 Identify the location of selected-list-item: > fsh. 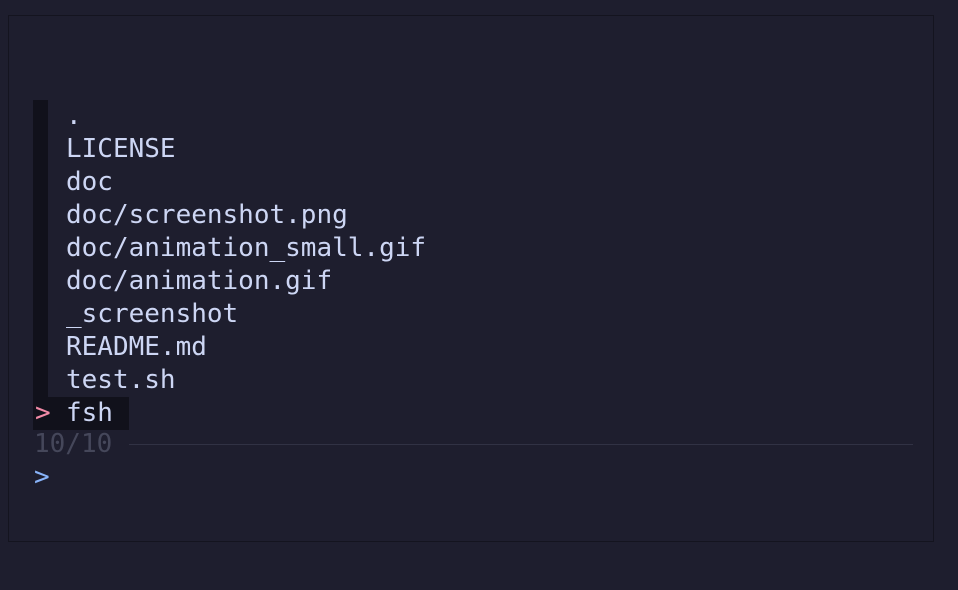
(81, 413).